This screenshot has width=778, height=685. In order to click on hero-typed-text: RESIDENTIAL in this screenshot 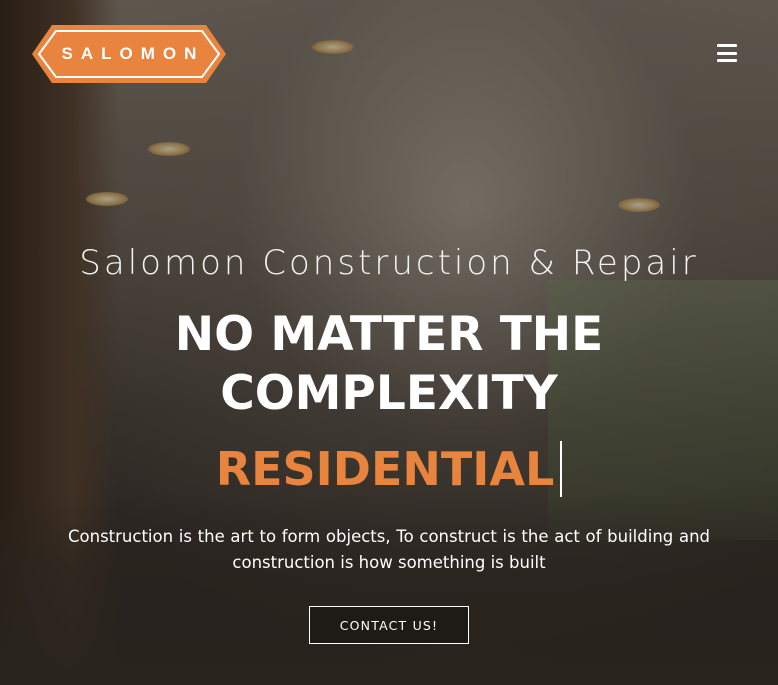, I will do `click(389, 469)`.